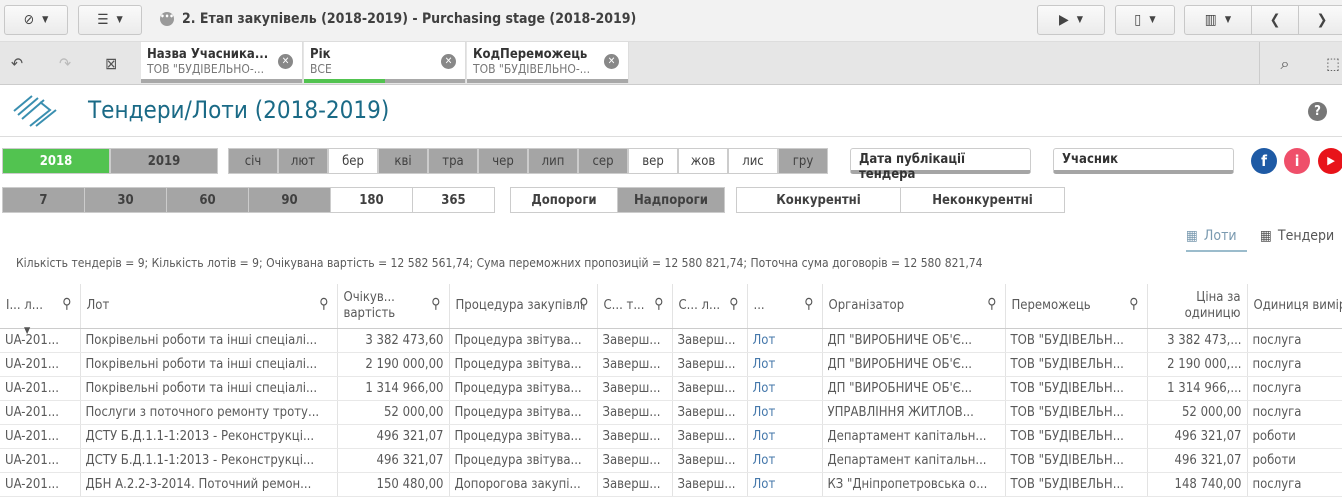 The image size is (1342, 497). What do you see at coordinates (1218, 20) in the screenshot?
I see `insights-button: ▥▼` at bounding box center [1218, 20].